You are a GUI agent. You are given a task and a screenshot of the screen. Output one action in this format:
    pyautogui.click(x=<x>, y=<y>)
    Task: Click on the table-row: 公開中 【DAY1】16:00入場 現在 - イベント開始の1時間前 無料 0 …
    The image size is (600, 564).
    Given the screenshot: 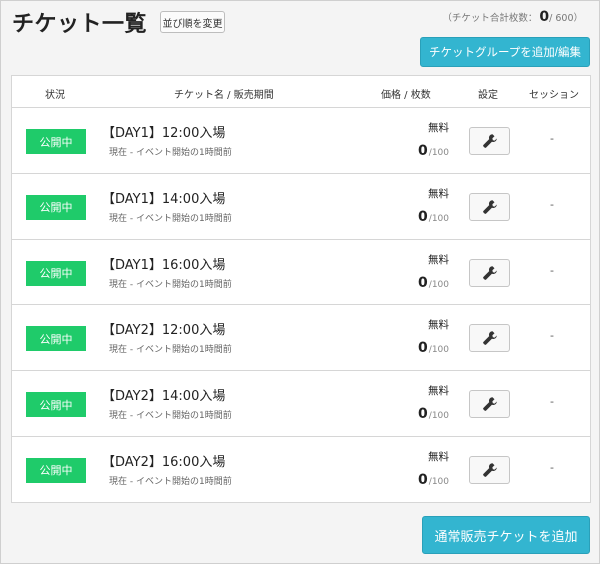 What is the action you would take?
    pyautogui.click(x=301, y=273)
    